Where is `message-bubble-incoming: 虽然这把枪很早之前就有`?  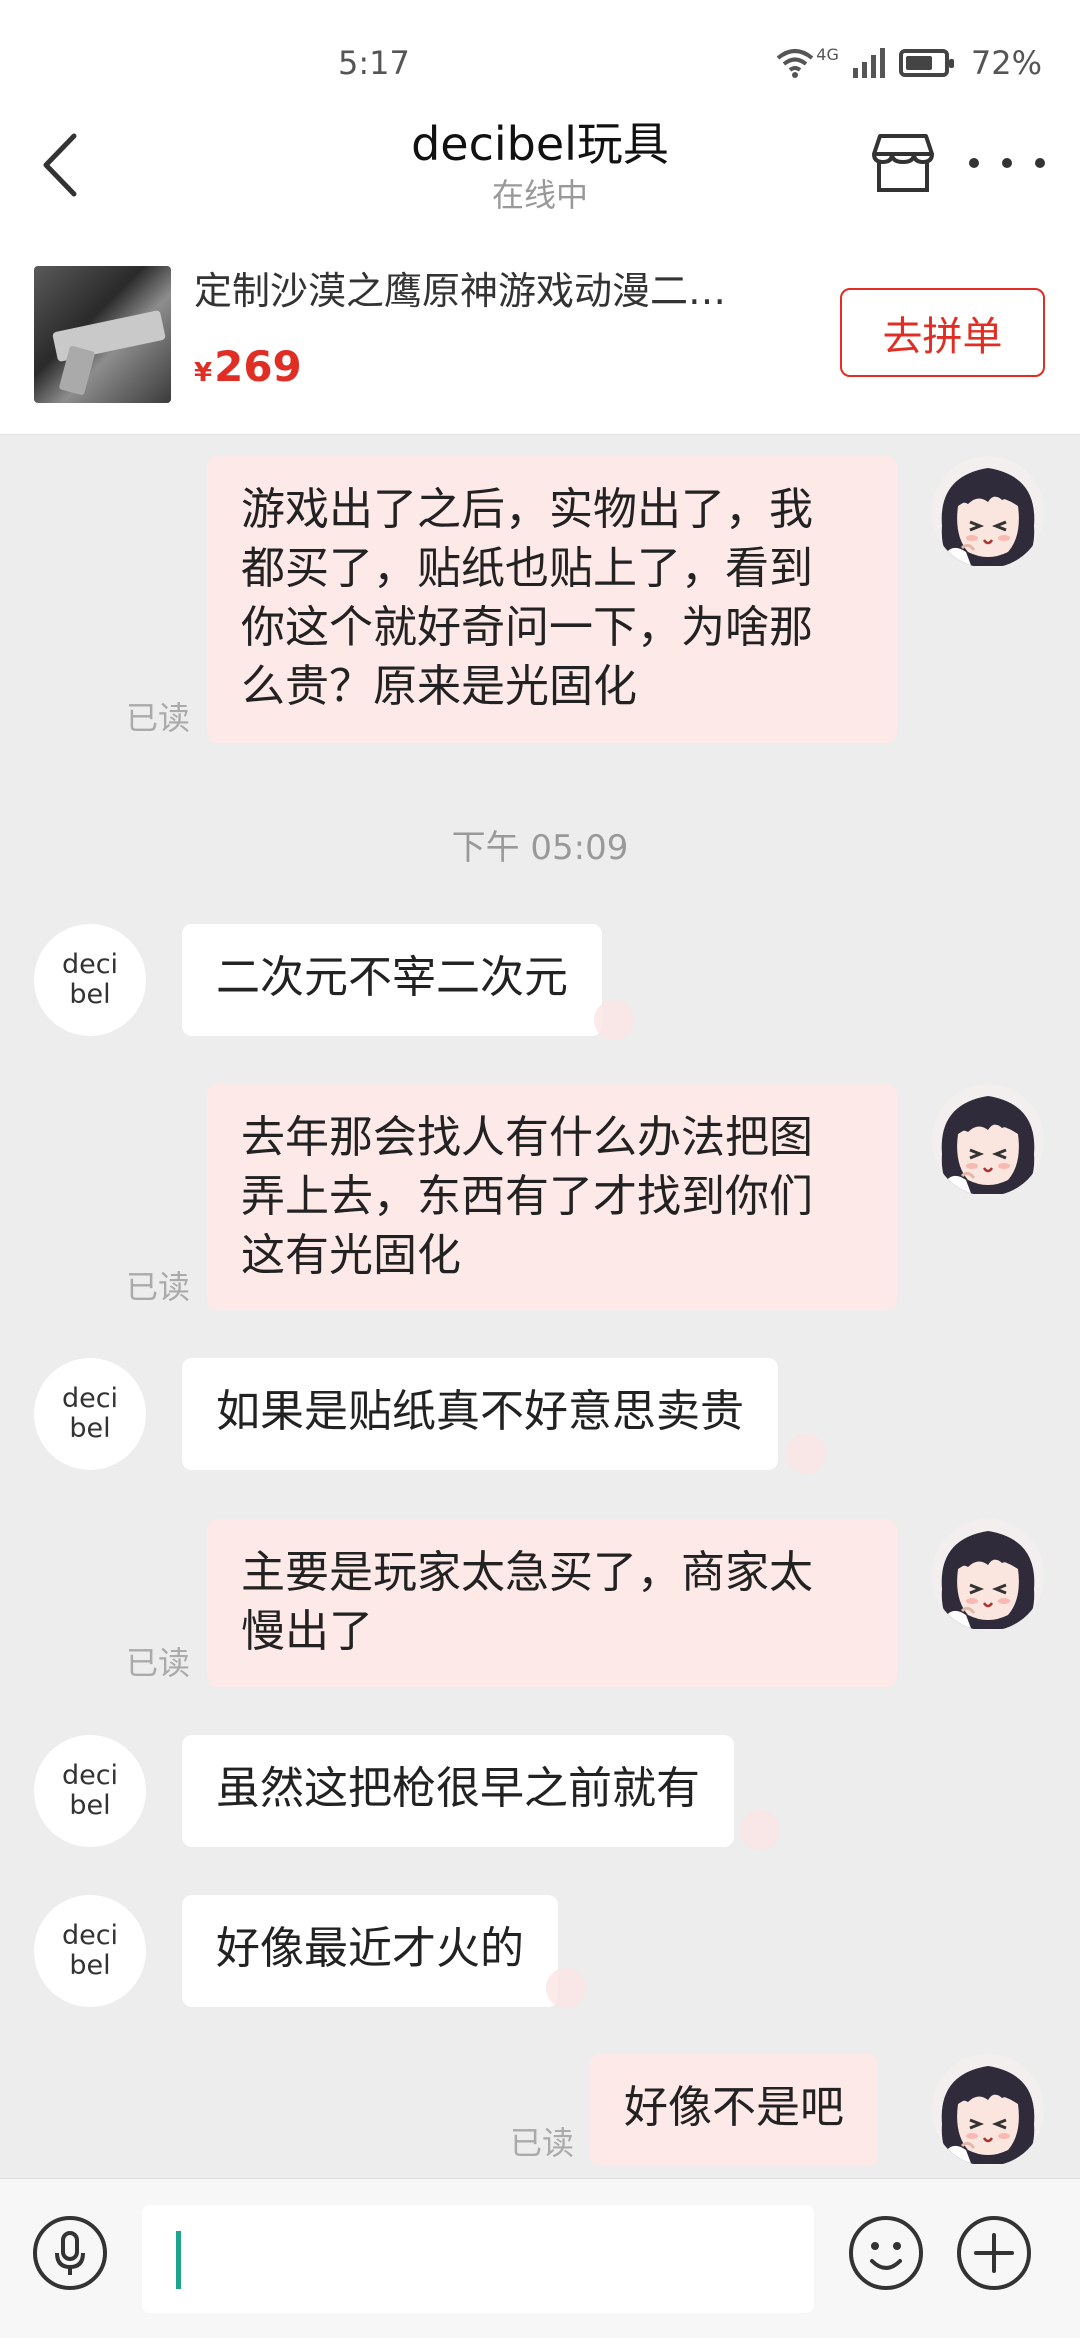 message-bubble-incoming: 虽然这把枪很早之前就有 is located at coordinates (458, 1791).